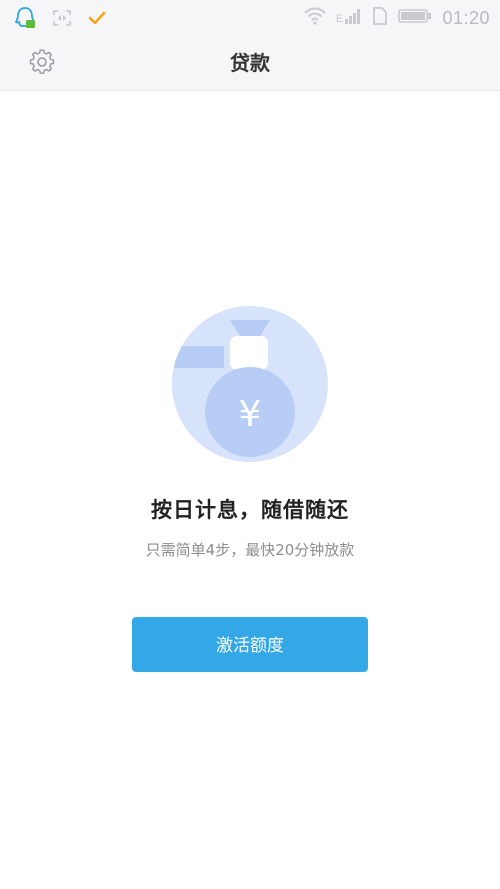 This screenshot has width=500, height=889. I want to click on money-bag-icon: ¥, so click(250, 384).